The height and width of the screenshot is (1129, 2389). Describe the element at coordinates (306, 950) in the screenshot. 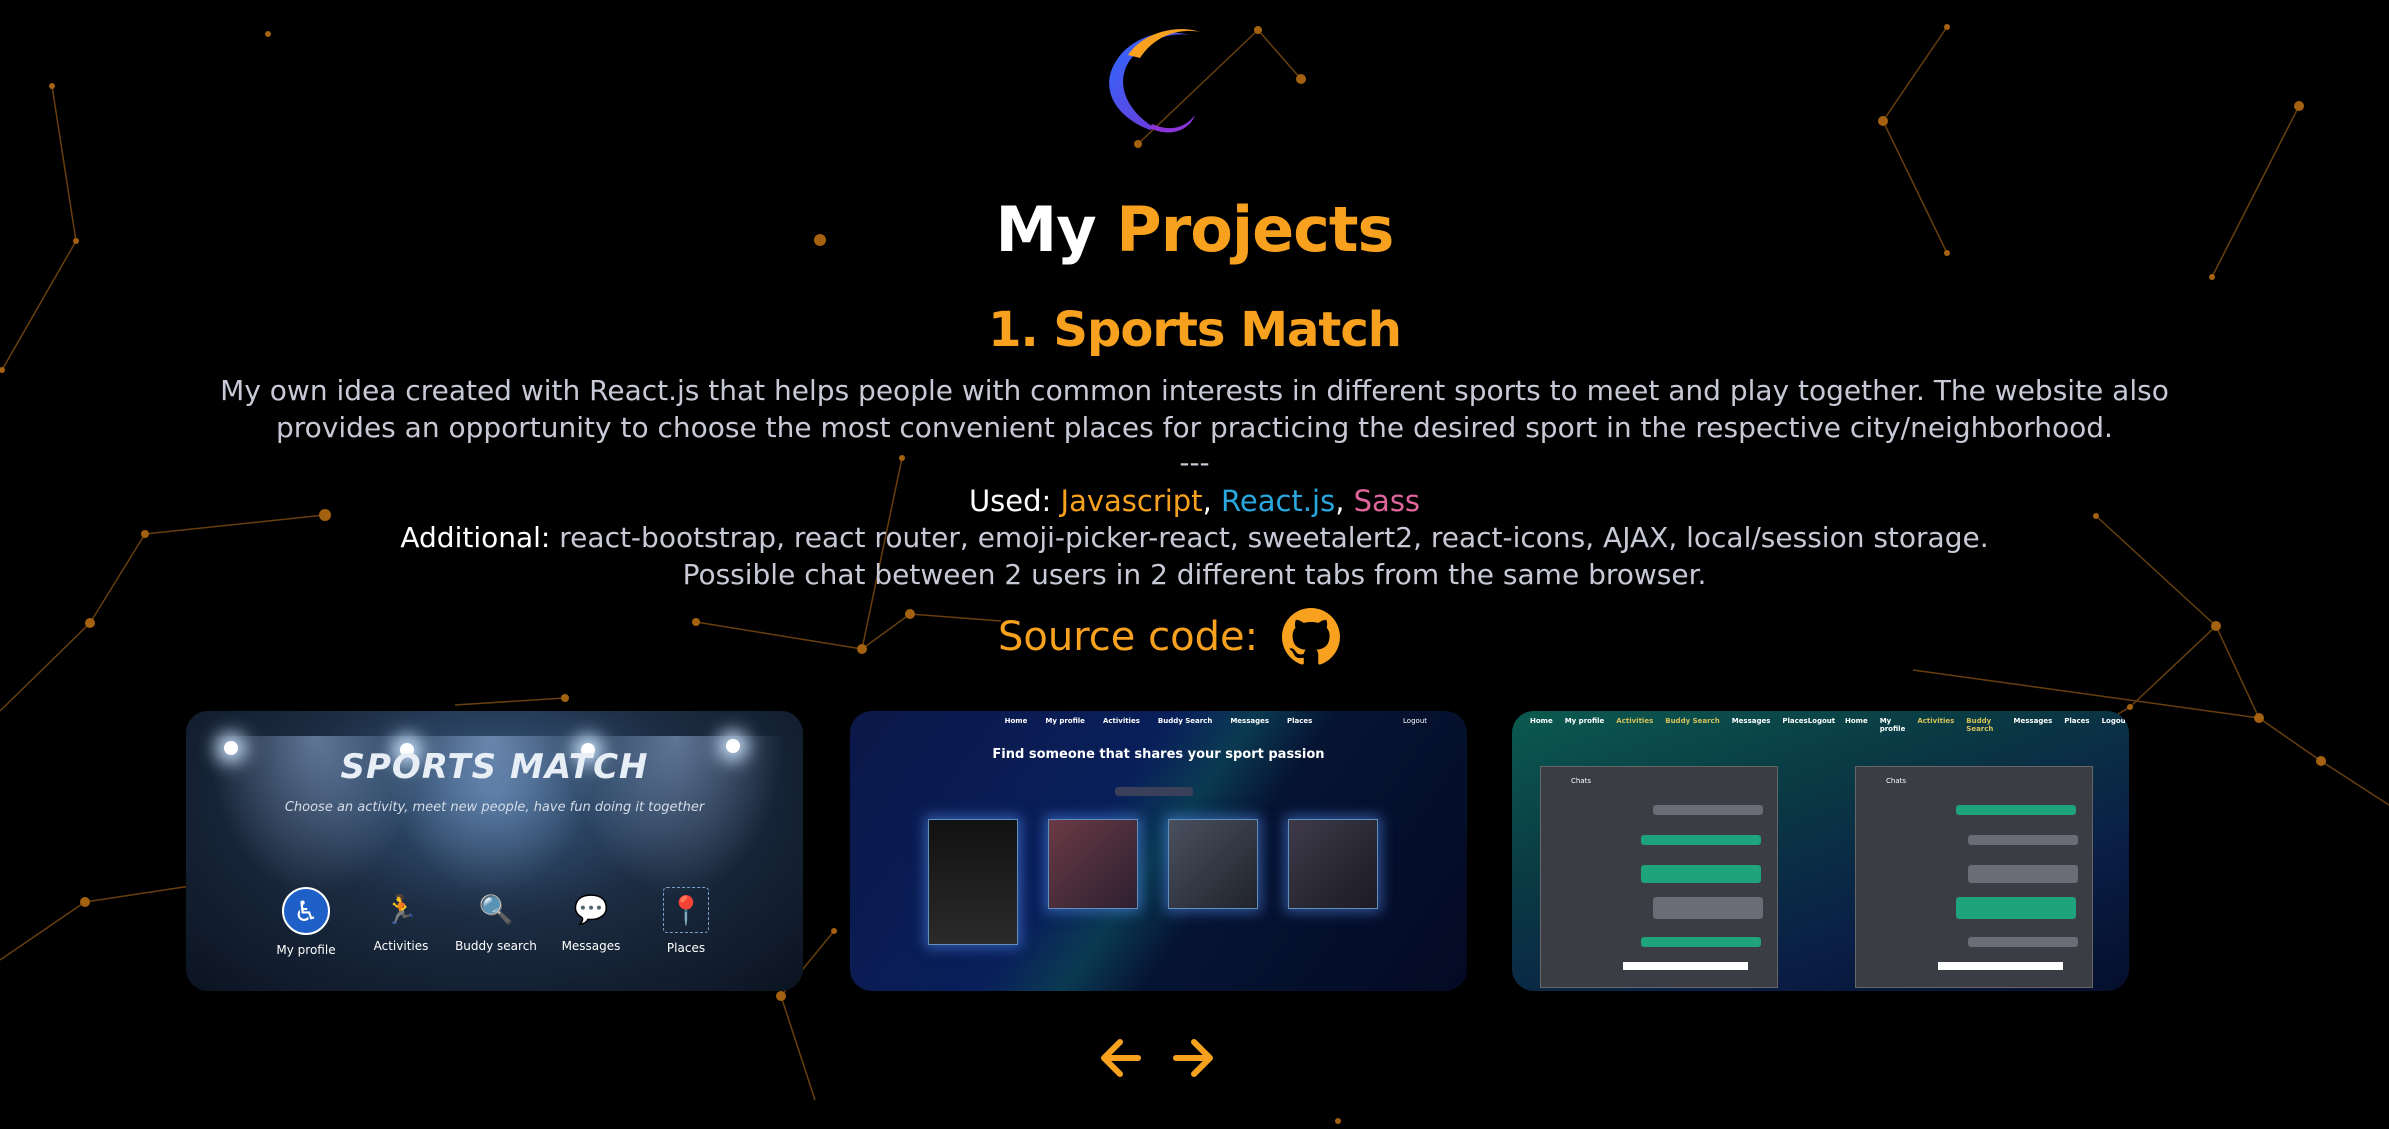

I see `menu-item-label: My profile` at that location.